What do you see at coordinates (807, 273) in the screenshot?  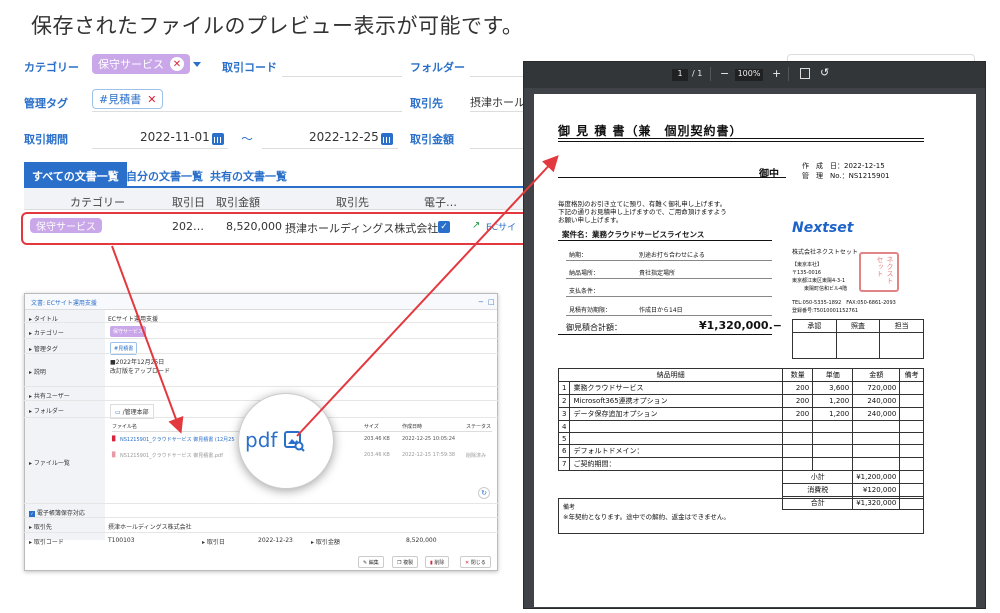 I see `company-addr-2: 〒135-0016` at bounding box center [807, 273].